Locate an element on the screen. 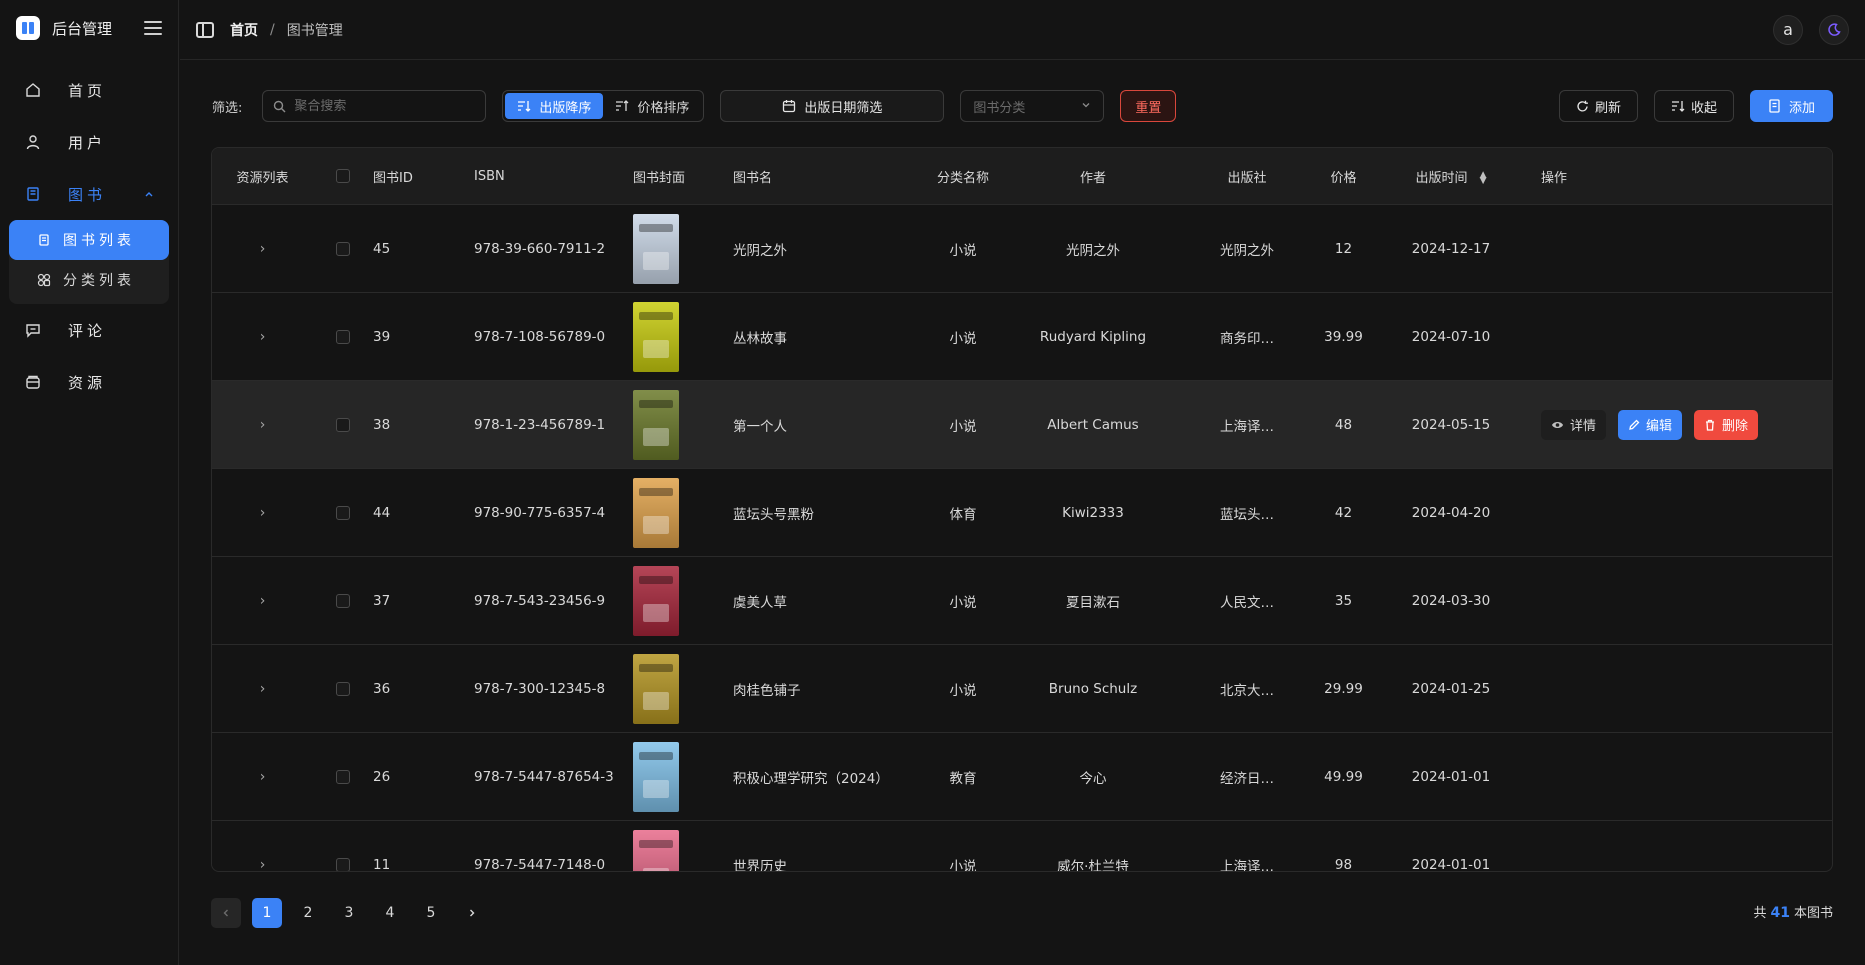 The width and height of the screenshot is (1865, 965). add-book-button: 添加 is located at coordinates (1791, 106).